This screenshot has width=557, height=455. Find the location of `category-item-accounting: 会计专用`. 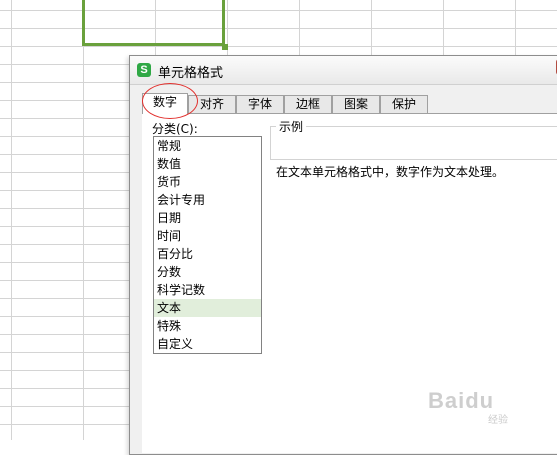

category-item-accounting: 会计专用 is located at coordinates (207, 200).